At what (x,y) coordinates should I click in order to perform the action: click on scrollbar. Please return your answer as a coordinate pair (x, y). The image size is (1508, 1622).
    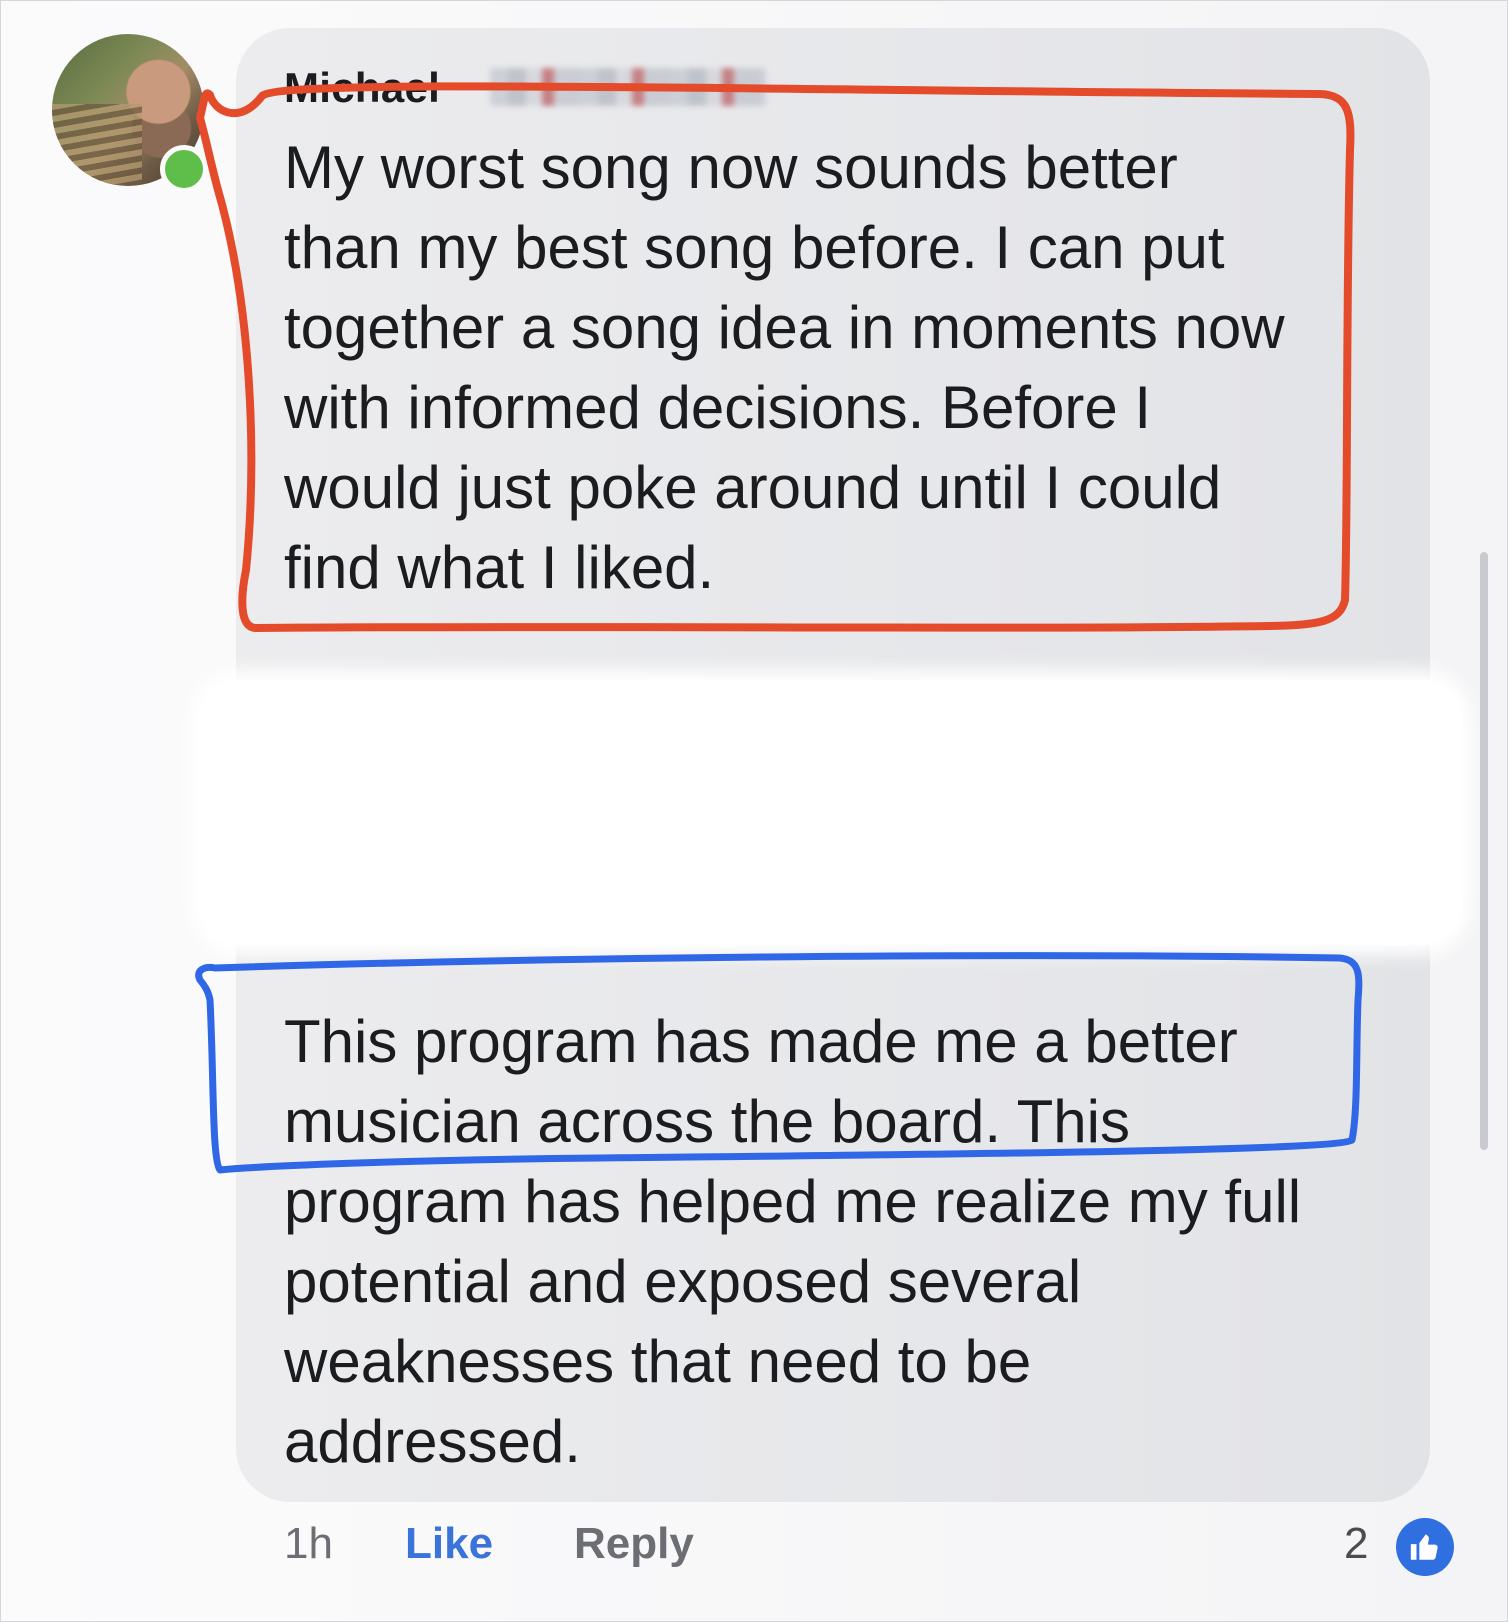
    Looking at the image, I should click on (1484, 851).